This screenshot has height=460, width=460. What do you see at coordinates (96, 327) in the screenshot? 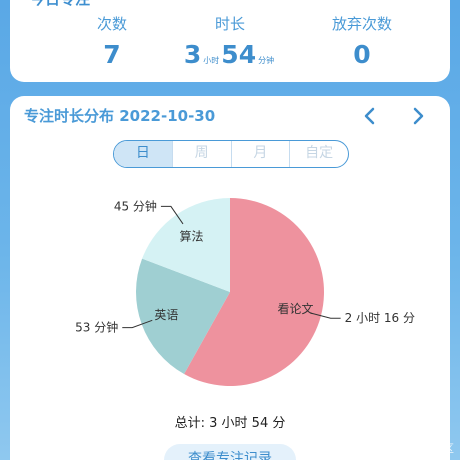
I see `pie-value-label-1: 53 分钟` at bounding box center [96, 327].